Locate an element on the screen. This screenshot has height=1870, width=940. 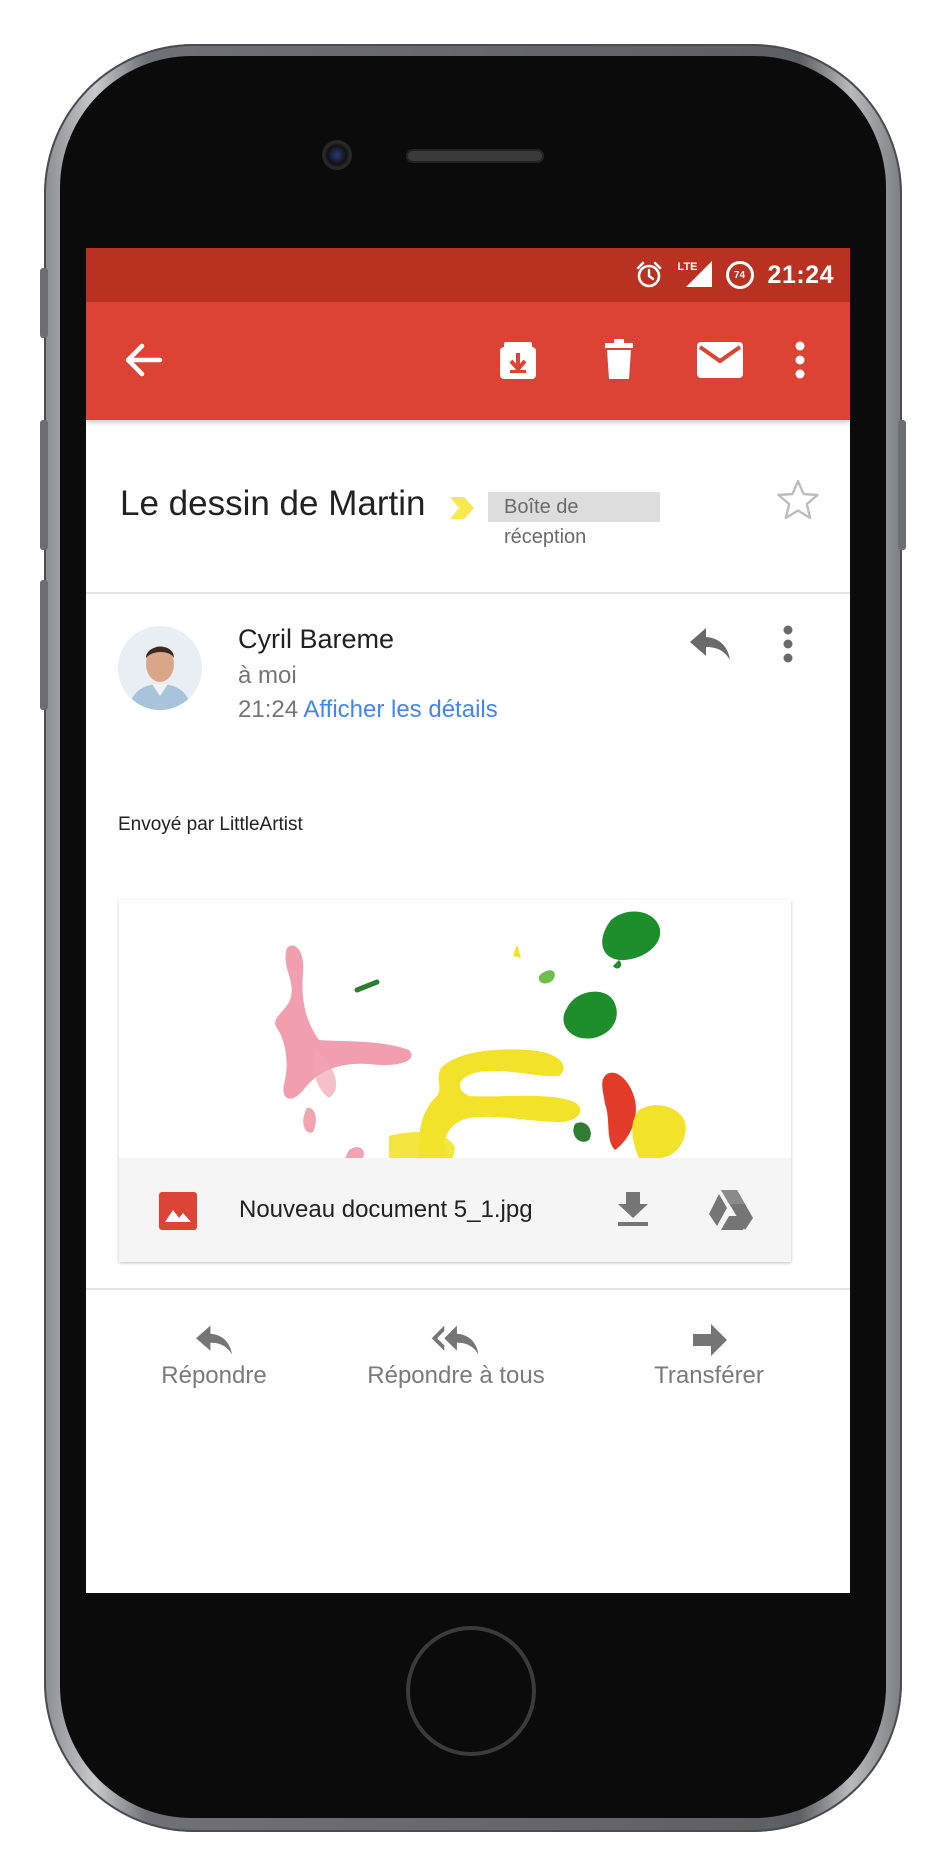
volume-down-button is located at coordinates (44, 645).